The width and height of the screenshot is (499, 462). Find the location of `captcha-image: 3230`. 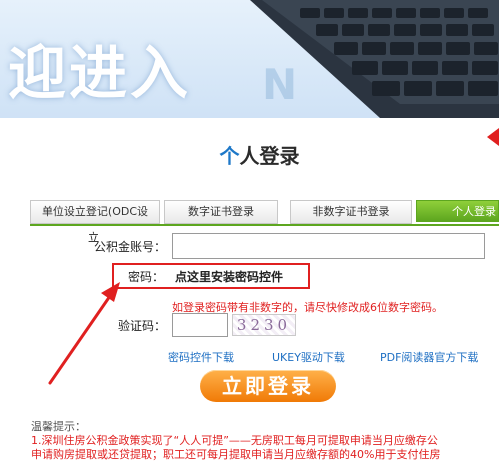

captcha-image: 3230 is located at coordinates (264, 325).